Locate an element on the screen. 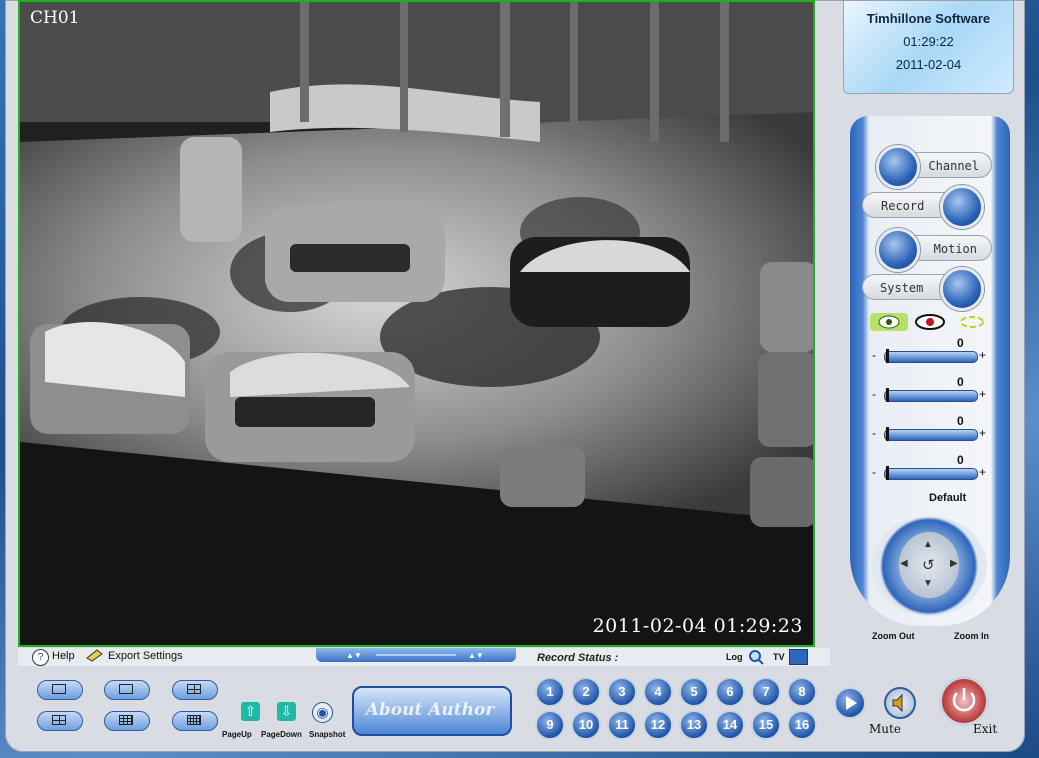 The height and width of the screenshot is (758, 1039). tv-label: TV is located at coordinates (779, 657).